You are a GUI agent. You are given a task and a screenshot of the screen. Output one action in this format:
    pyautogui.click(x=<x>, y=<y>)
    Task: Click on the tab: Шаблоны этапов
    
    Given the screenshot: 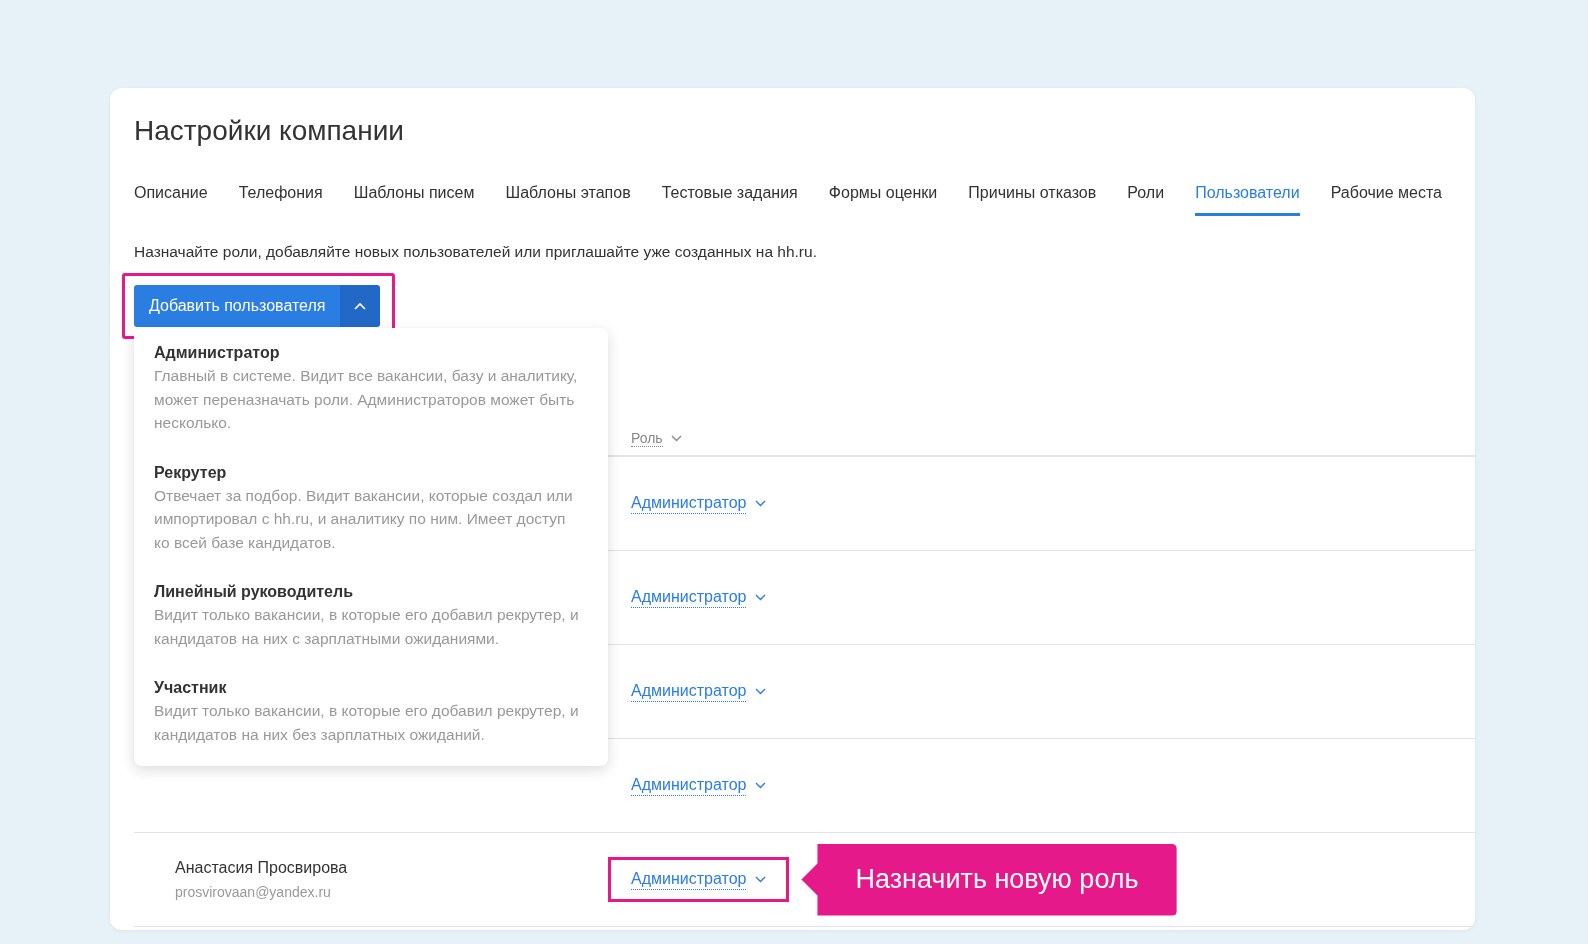 What is the action you would take?
    pyautogui.click(x=568, y=199)
    